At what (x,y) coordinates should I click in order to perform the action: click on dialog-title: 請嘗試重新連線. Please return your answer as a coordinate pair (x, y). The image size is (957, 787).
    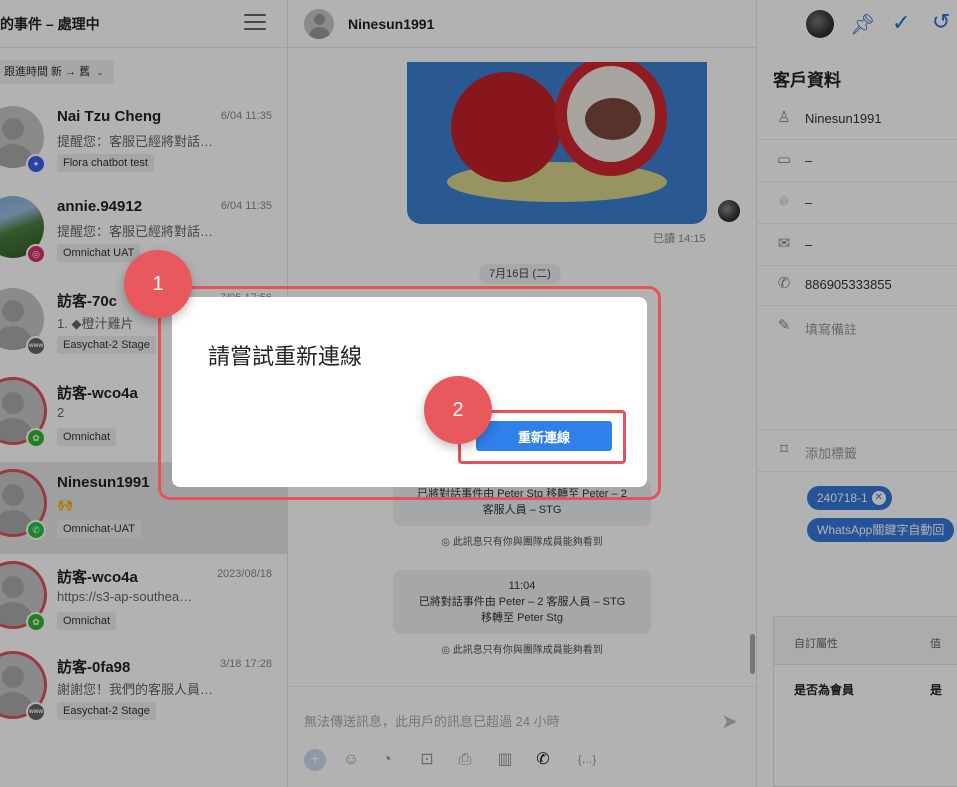
    Looking at the image, I should click on (285, 356).